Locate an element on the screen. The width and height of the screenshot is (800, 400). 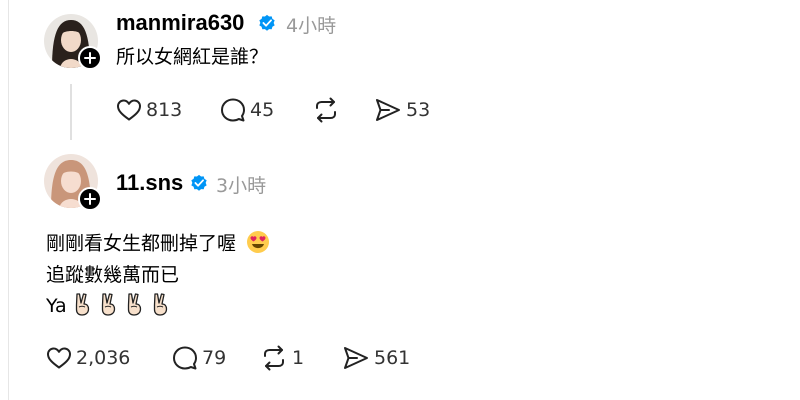
repost-button: 1 is located at coordinates (282, 358).